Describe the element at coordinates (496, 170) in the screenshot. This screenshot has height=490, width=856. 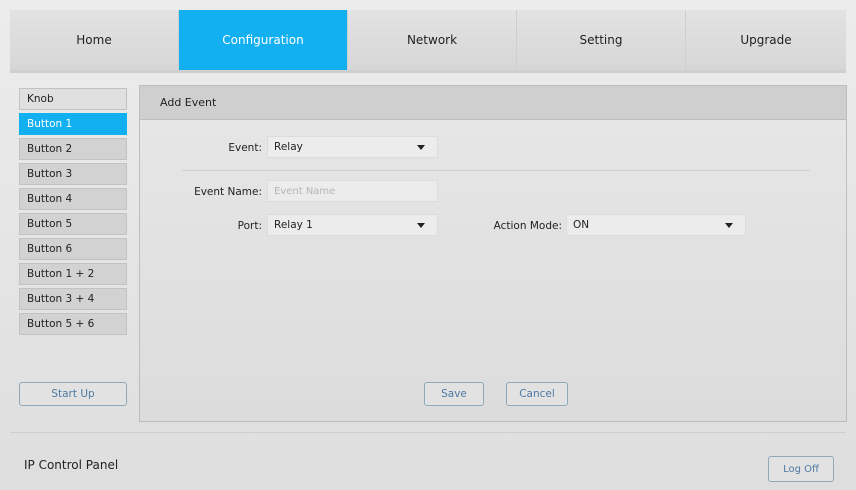
I see `form-divider` at that location.